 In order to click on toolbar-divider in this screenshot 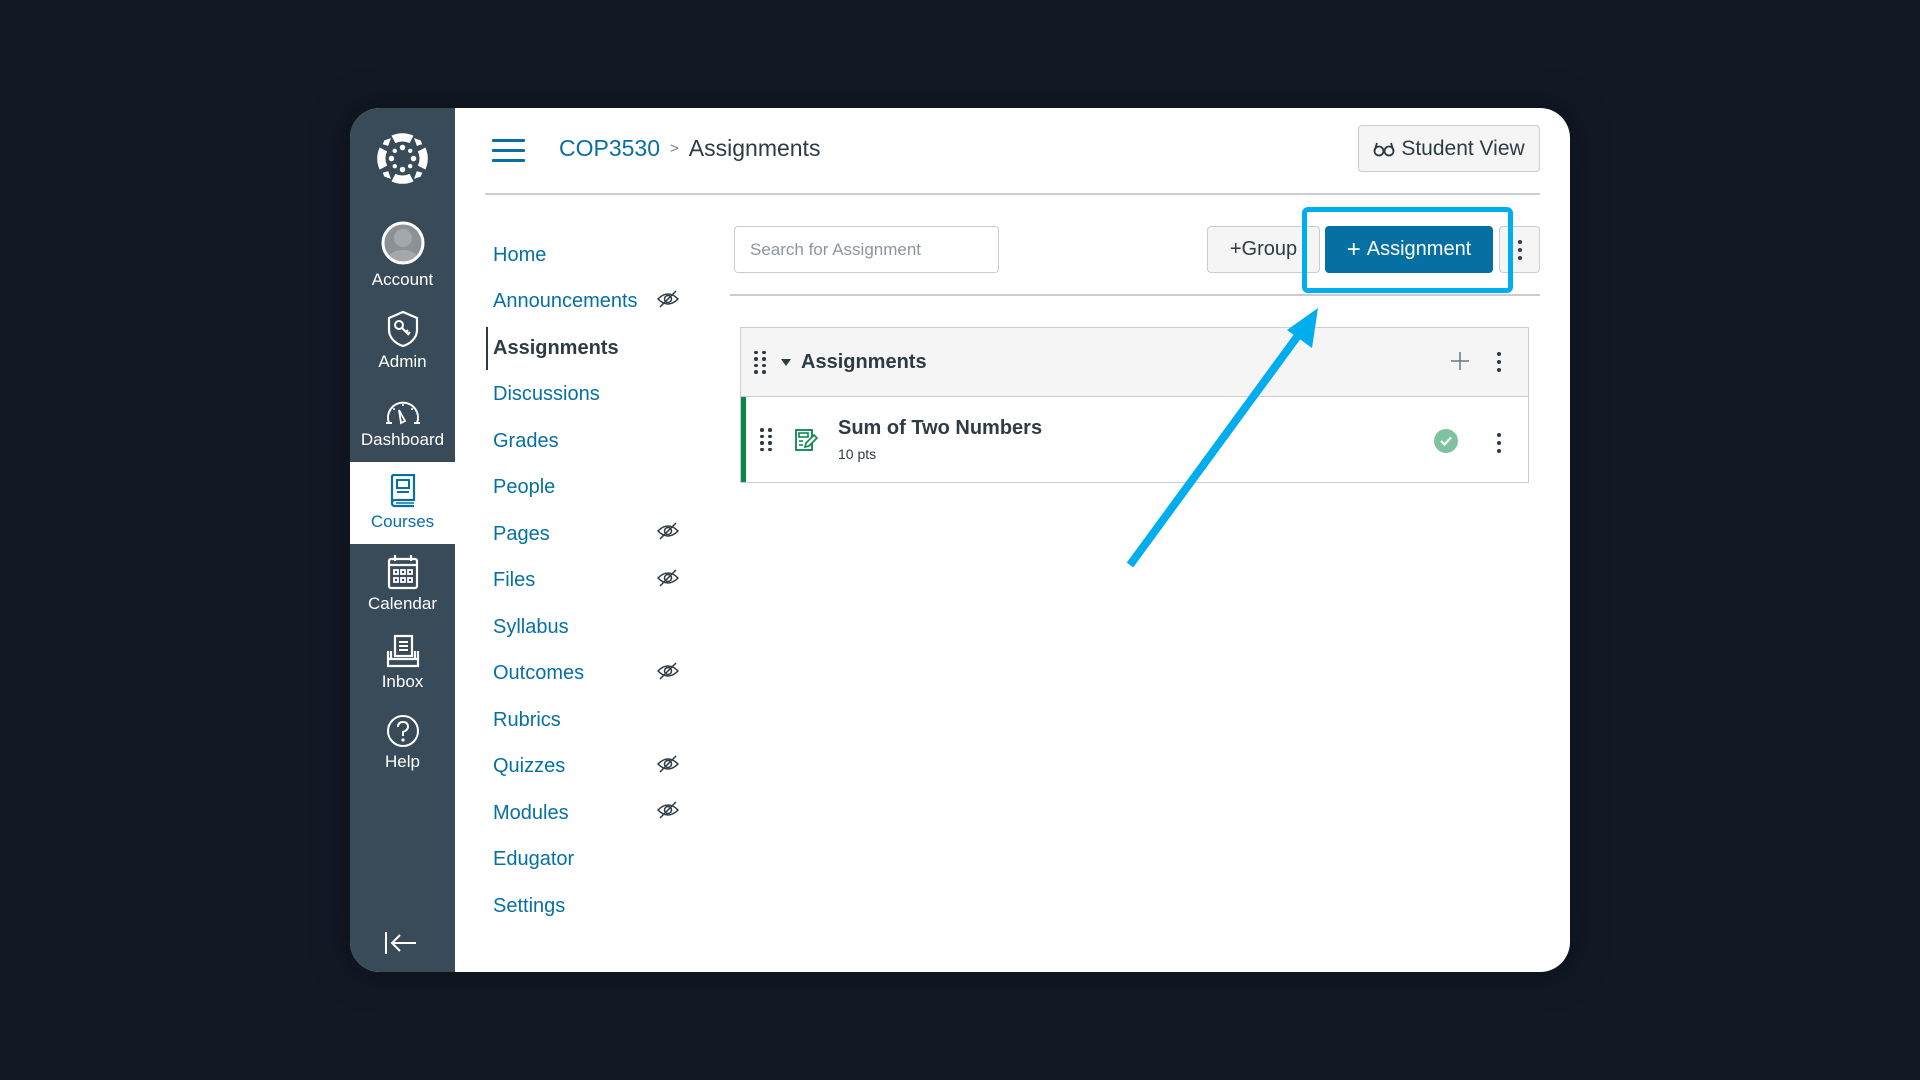, I will do `click(1135, 295)`.